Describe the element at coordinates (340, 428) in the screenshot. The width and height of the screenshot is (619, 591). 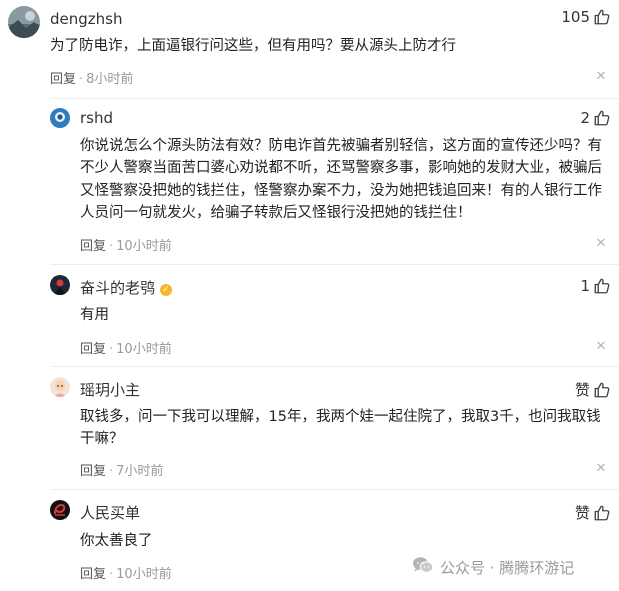
I see `comment-text: 取钱多，问一下我可以理解，15年，我两个娃一起住院了，我取3千，也问我取钱干嘛？` at that location.